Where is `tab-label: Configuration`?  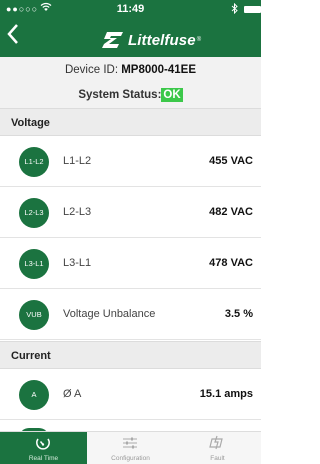
tab-label: Configuration is located at coordinates (130, 458).